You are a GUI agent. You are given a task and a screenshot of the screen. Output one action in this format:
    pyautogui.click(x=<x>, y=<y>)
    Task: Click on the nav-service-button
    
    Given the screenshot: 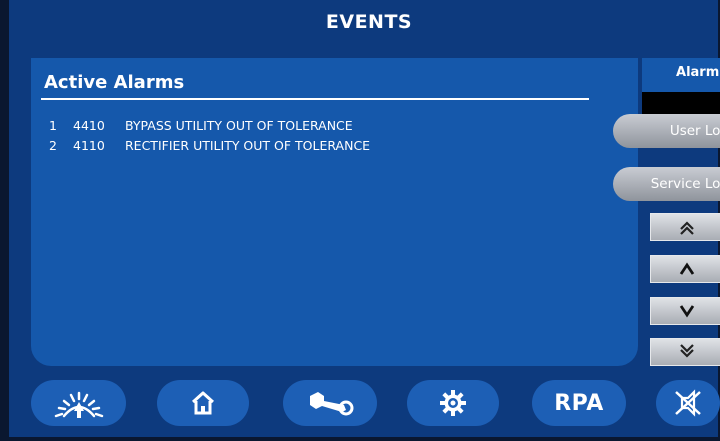 What is the action you would take?
    pyautogui.click(x=330, y=403)
    